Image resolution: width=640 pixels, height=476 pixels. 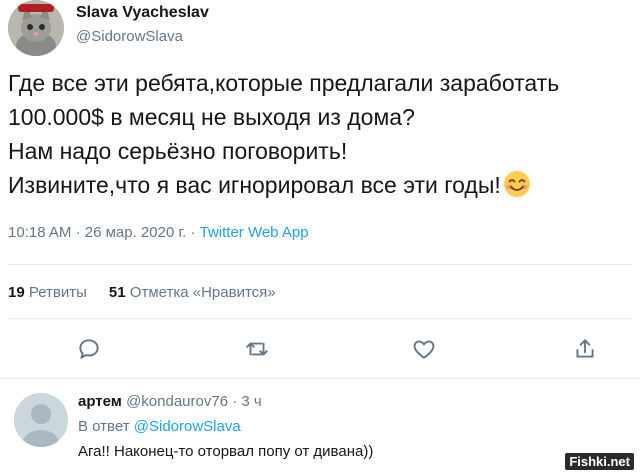 I want to click on reply-author-name: артем, so click(x=100, y=401).